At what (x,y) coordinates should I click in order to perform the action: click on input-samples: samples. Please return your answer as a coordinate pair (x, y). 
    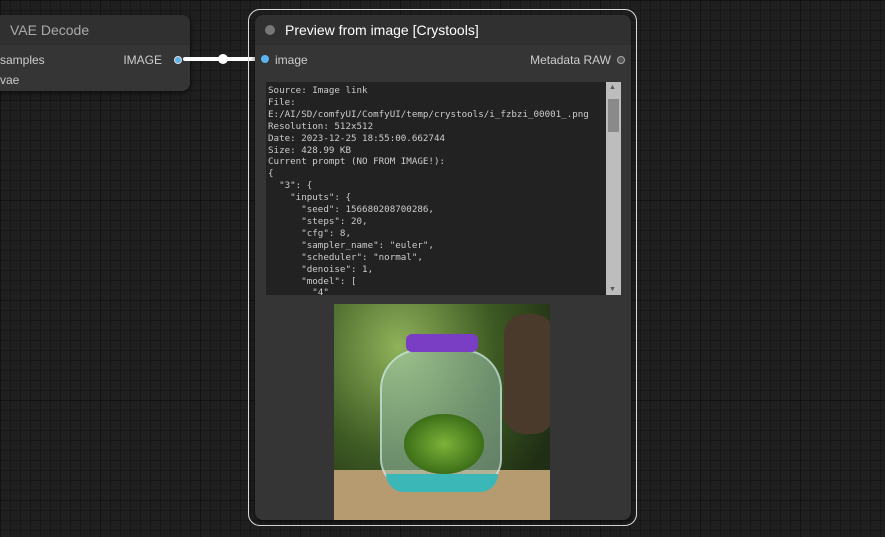
    Looking at the image, I should click on (22, 60).